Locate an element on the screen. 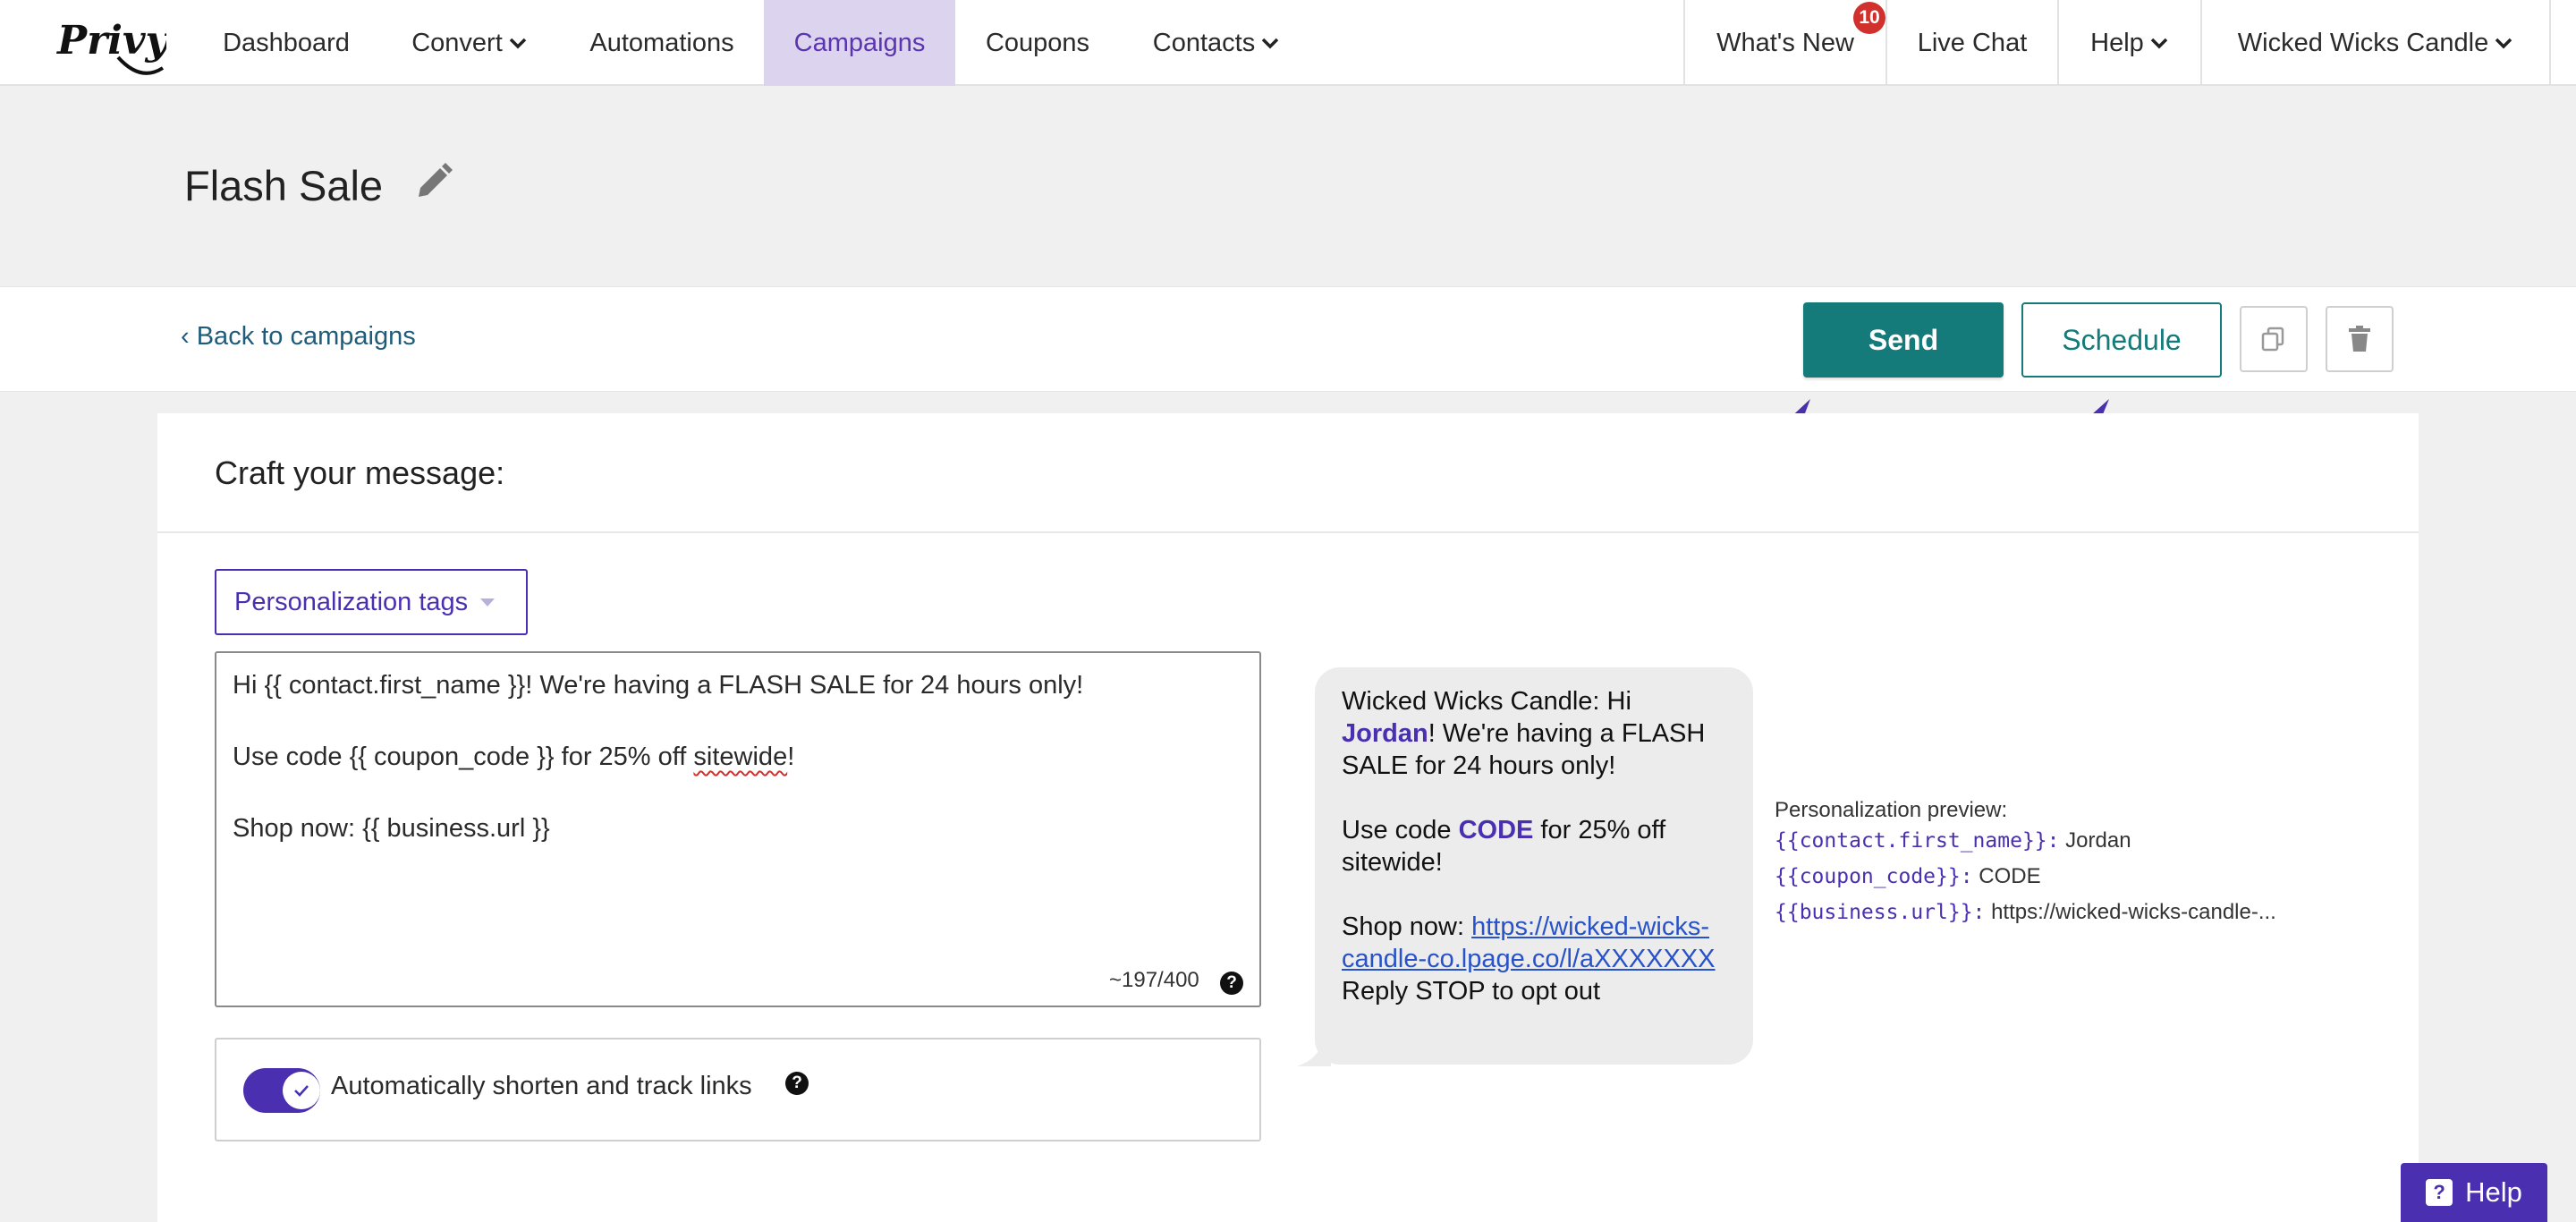  preview-text: Shop now: is located at coordinates (1407, 926).